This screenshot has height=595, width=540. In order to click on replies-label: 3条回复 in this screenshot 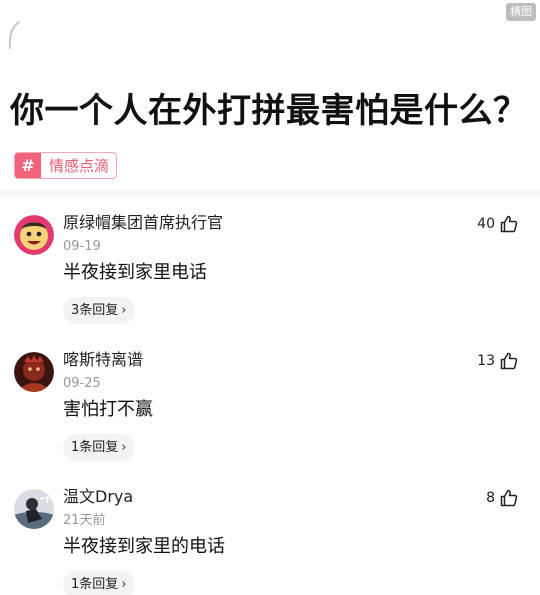, I will do `click(95, 310)`.